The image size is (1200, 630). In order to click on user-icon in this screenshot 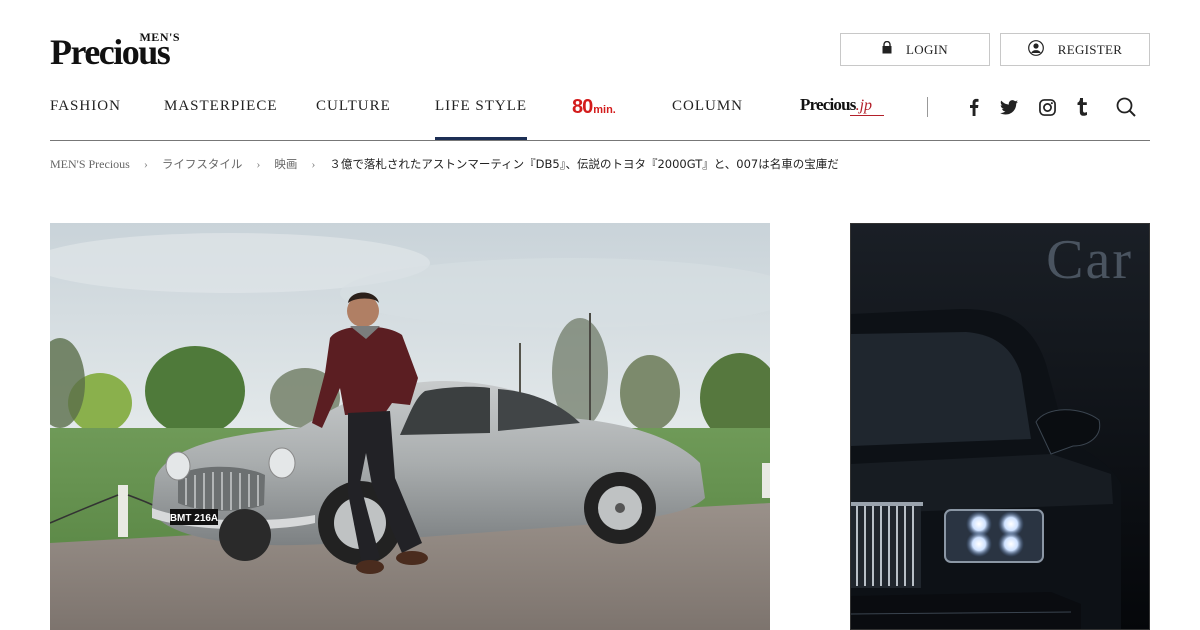, I will do `click(1035, 49)`.